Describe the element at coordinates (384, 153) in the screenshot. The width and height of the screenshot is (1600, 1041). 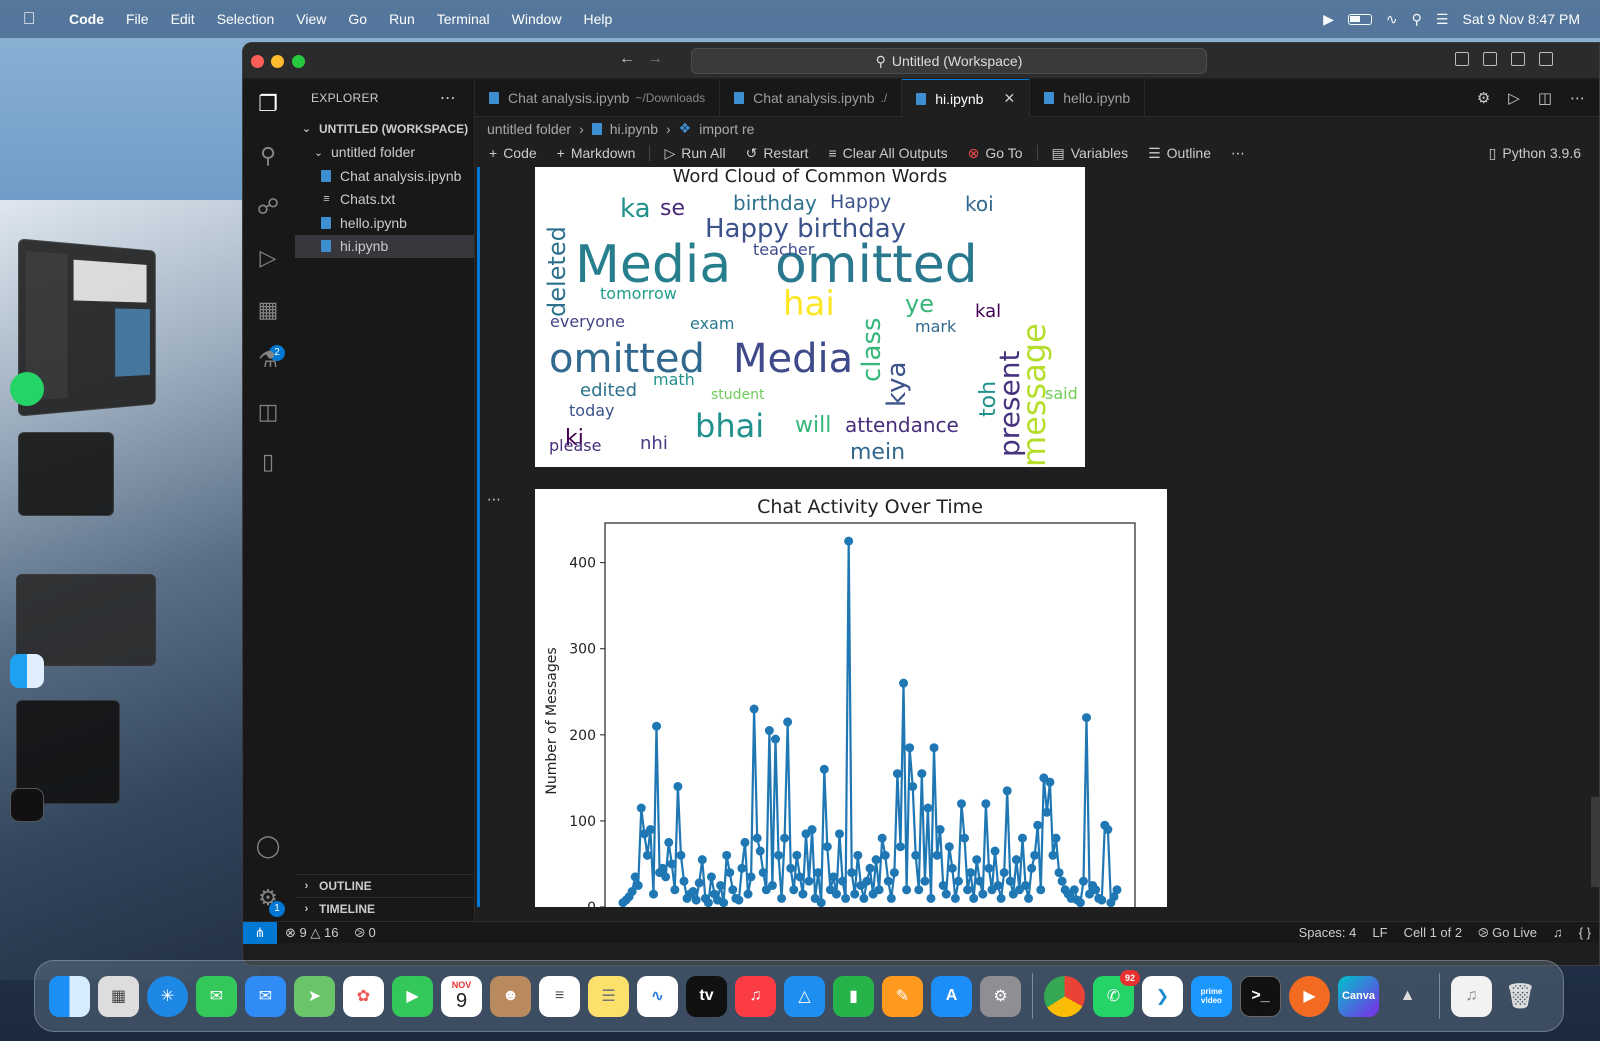
I see `folder-untitled: ⌄ untitled folder` at that location.